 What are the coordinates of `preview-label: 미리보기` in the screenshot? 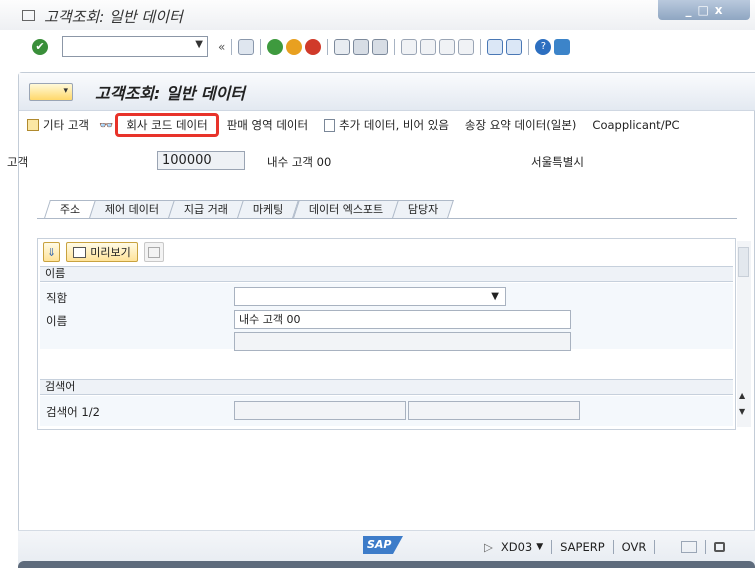 It's located at (110, 252).